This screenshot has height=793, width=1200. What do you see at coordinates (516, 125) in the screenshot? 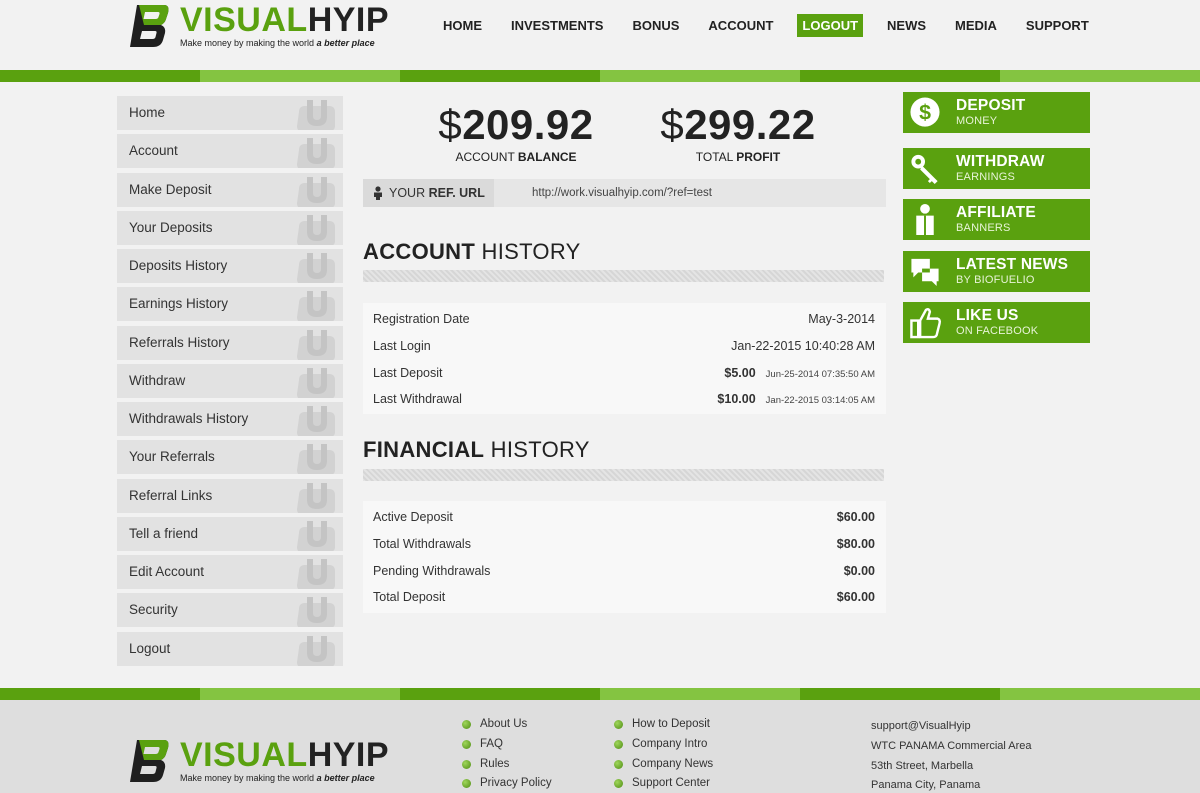
I see `balance-amount: $209.92` at bounding box center [516, 125].